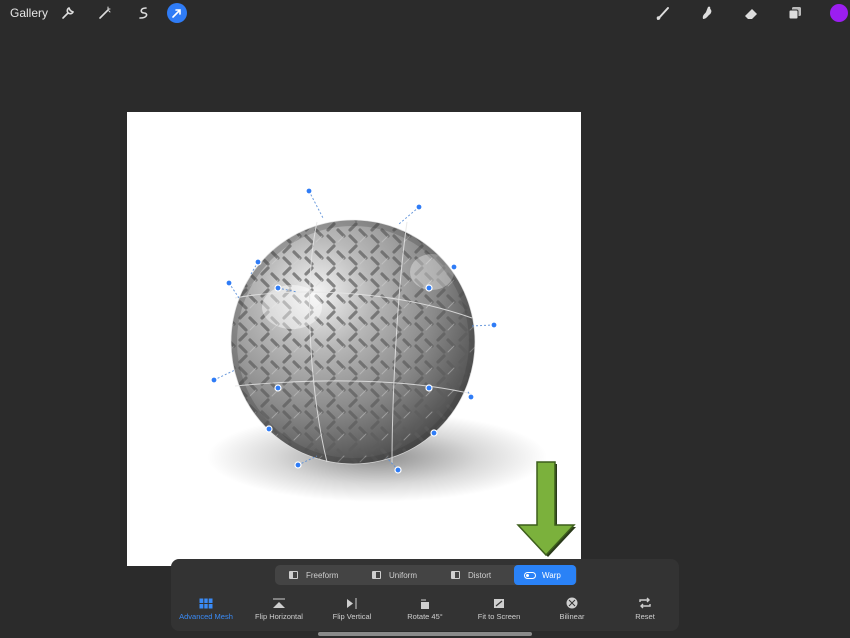  I want to click on fit-to-screen-icon, so click(499, 603).